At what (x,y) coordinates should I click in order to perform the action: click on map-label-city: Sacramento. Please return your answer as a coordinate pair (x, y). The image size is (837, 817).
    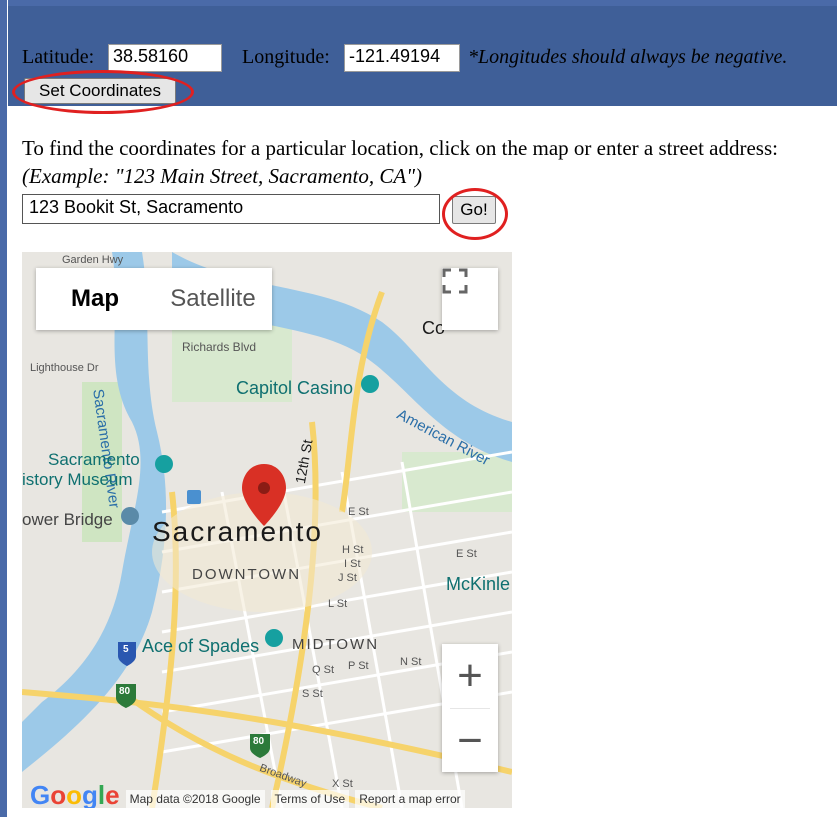
    Looking at the image, I should click on (237, 531).